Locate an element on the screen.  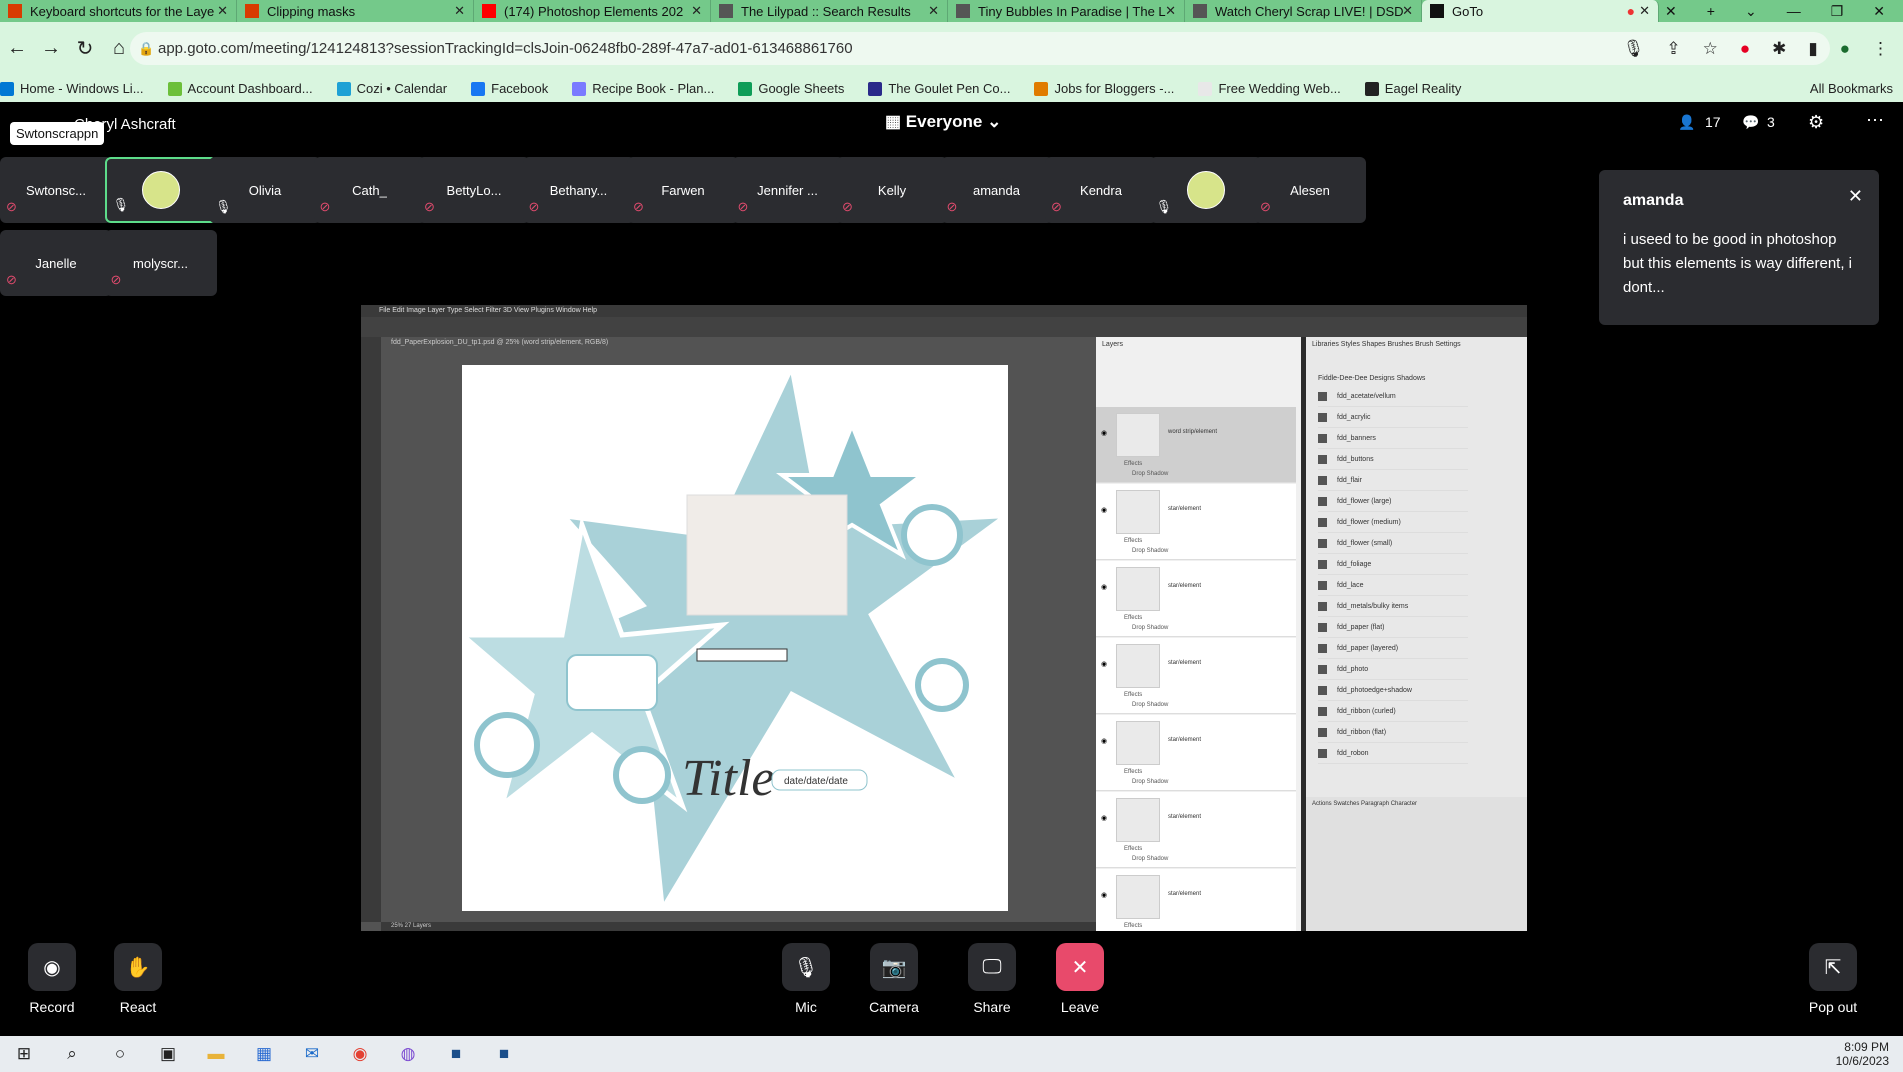
style-item: fdd_buttons is located at coordinates (1393, 460).